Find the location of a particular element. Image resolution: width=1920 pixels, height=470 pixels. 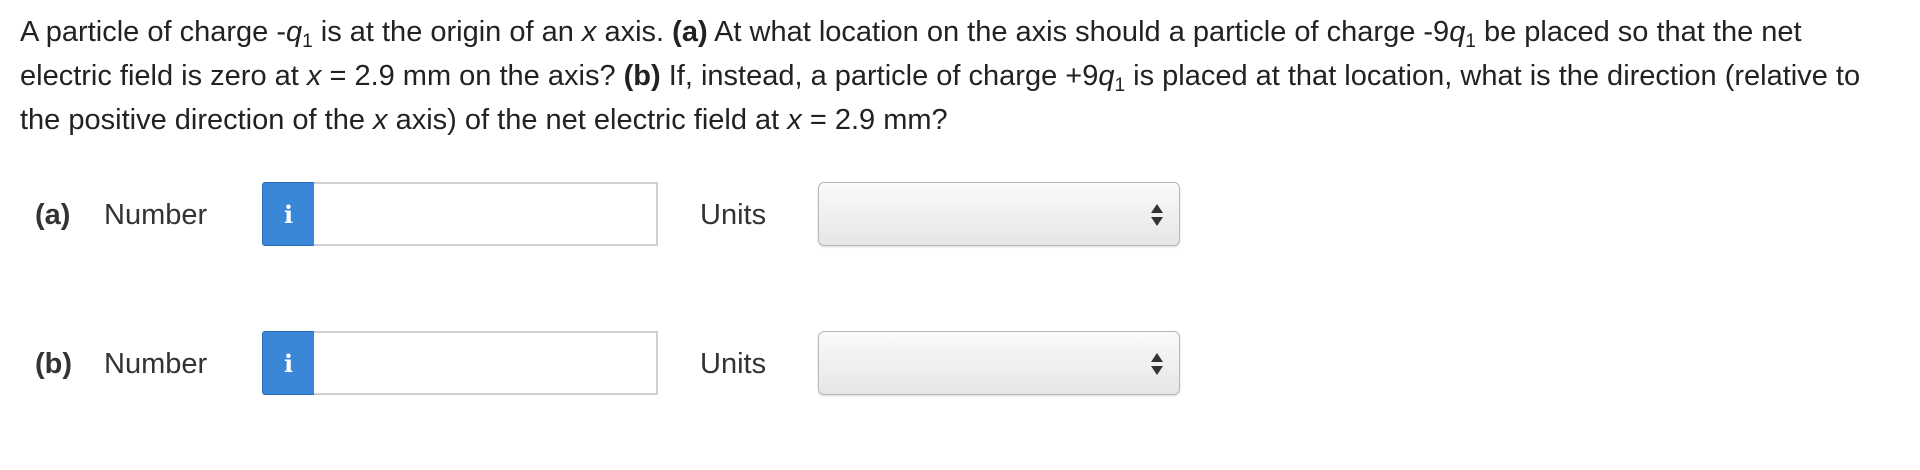

question-text-segment: axis) of the net electric field at is located at coordinates (587, 120).